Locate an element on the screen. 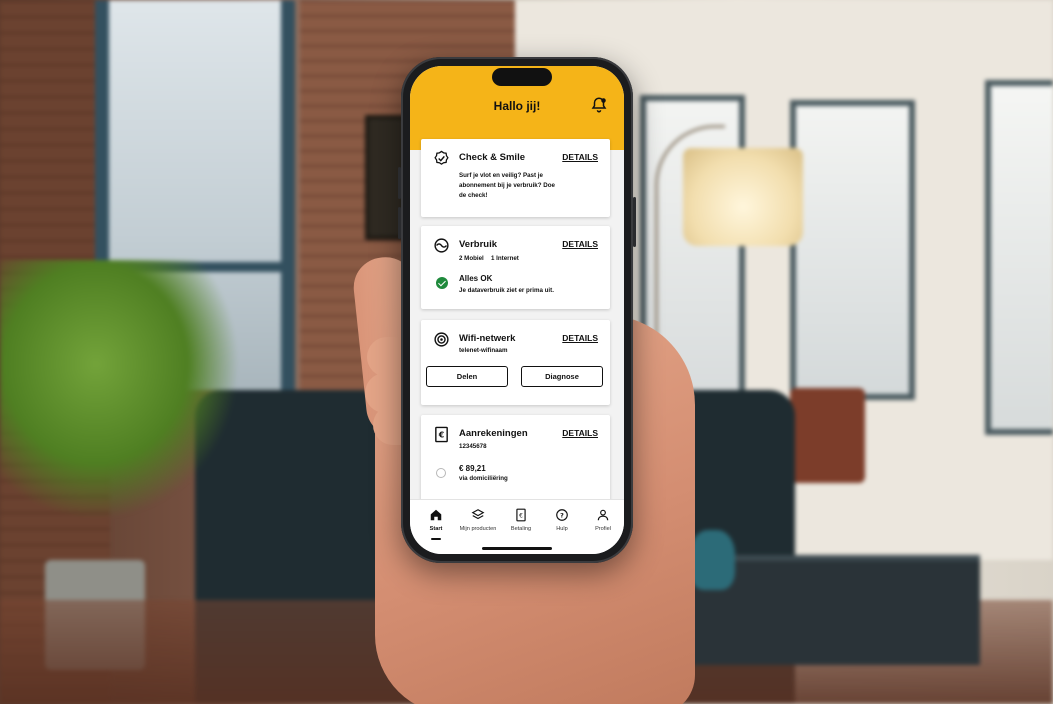  wifi-network-name: telenet-wifinaam is located at coordinates (483, 350).